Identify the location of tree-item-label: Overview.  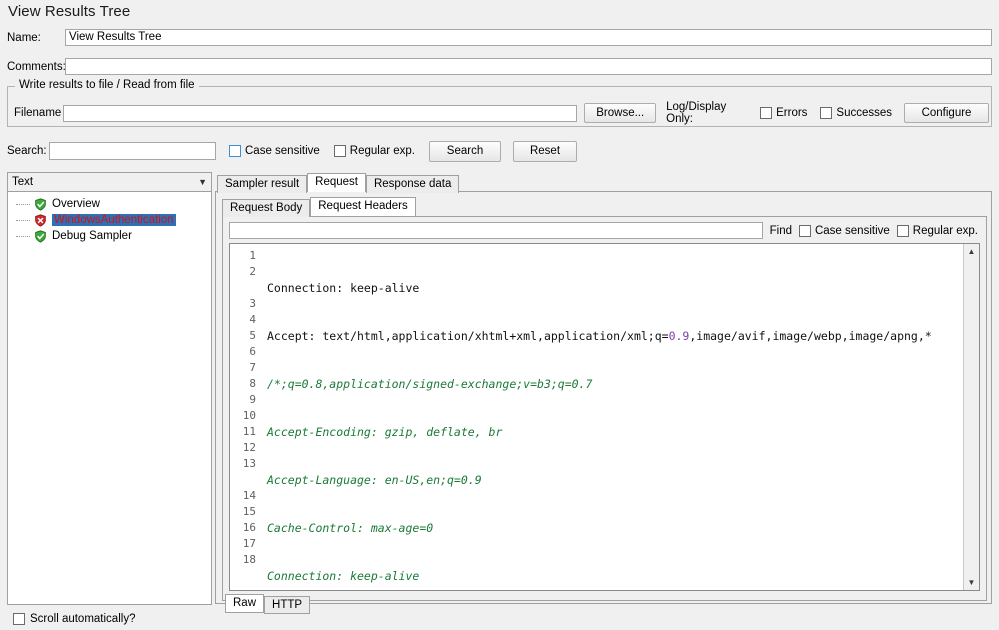
(76, 204).